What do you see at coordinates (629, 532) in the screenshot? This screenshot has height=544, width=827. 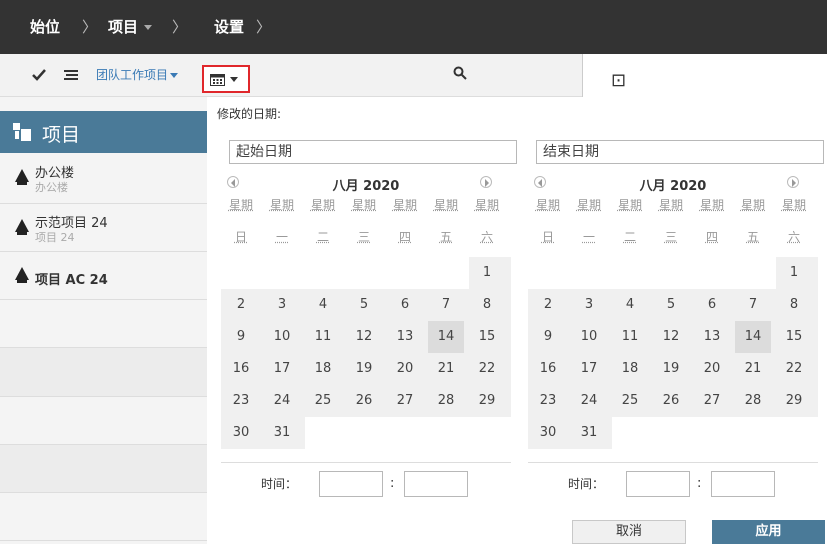 I see `cancel-button: 取消` at bounding box center [629, 532].